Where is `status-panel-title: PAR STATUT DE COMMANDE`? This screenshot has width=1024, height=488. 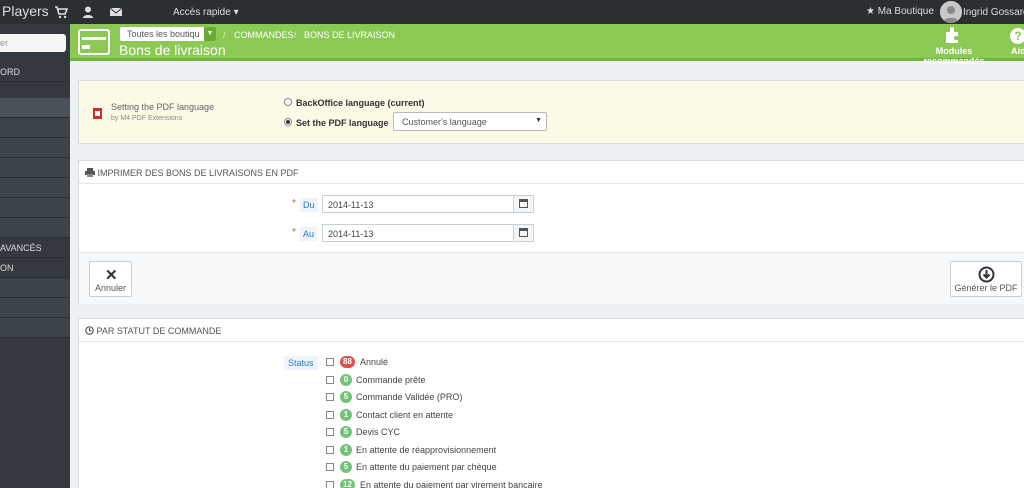
status-panel-title: PAR STATUT DE COMMANDE is located at coordinates (159, 331).